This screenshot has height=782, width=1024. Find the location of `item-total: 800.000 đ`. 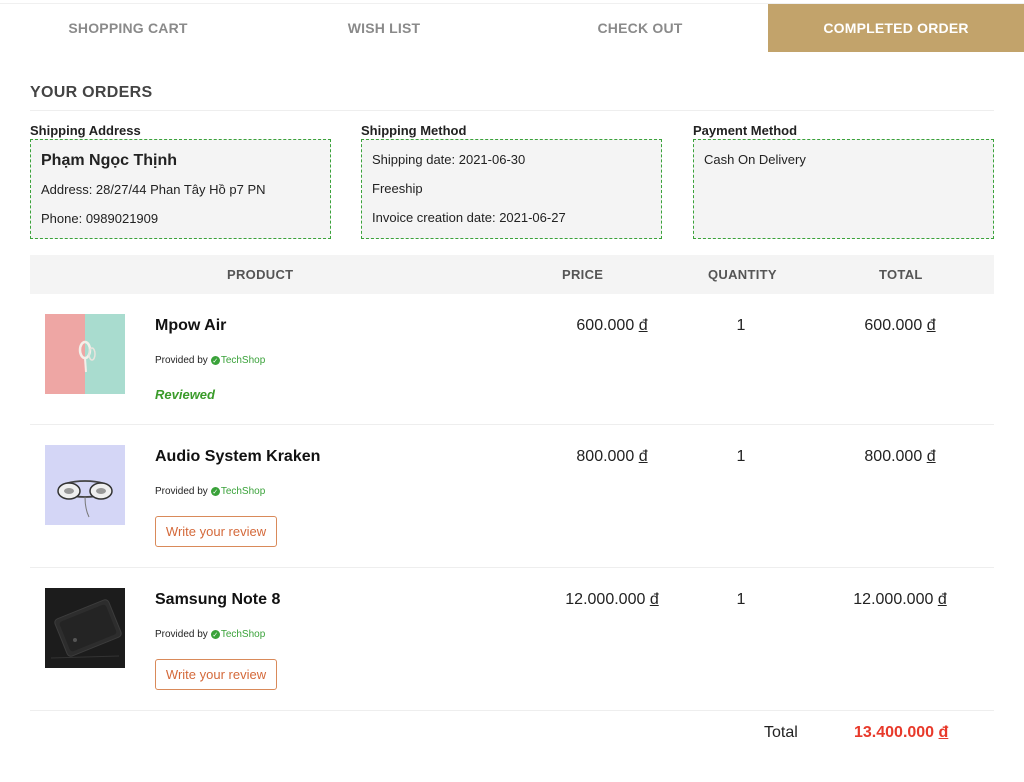

item-total: 800.000 đ is located at coordinates (900, 457).